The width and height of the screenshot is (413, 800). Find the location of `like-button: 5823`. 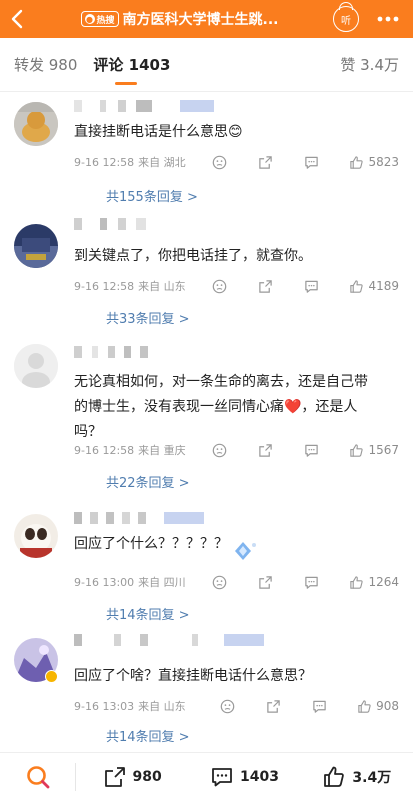

like-button: 5823 is located at coordinates (374, 162).